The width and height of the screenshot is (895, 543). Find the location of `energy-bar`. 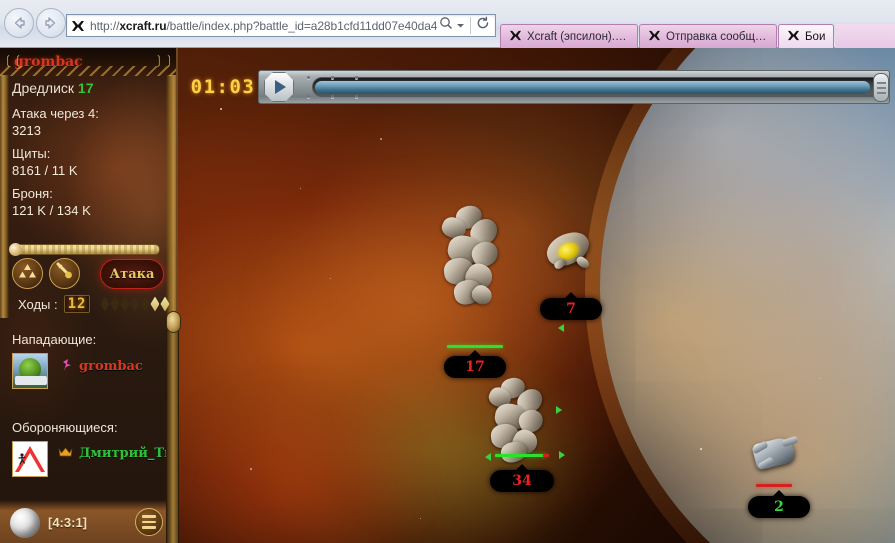

energy-bar is located at coordinates (86, 249).